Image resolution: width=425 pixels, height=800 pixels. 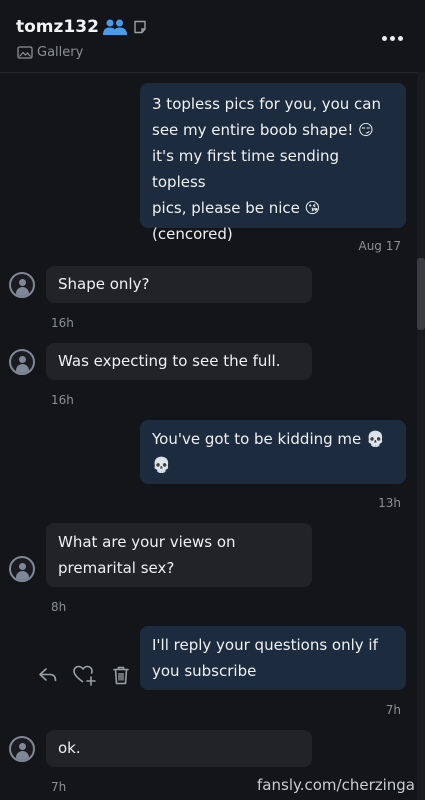 I want to click on scroll-track, so click(x=421, y=436).